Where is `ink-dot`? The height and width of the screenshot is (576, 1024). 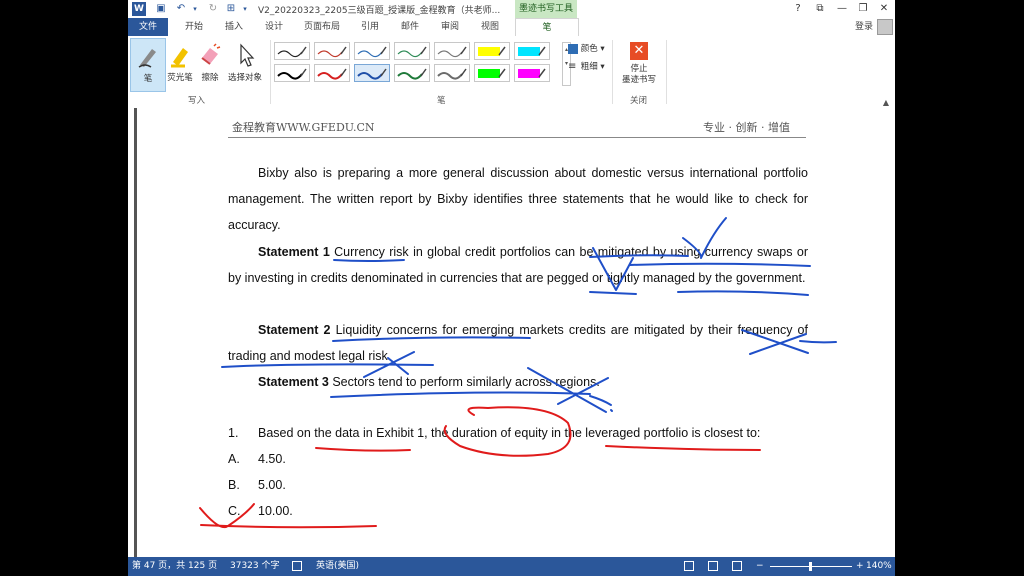 ink-dot is located at coordinates (611, 410).